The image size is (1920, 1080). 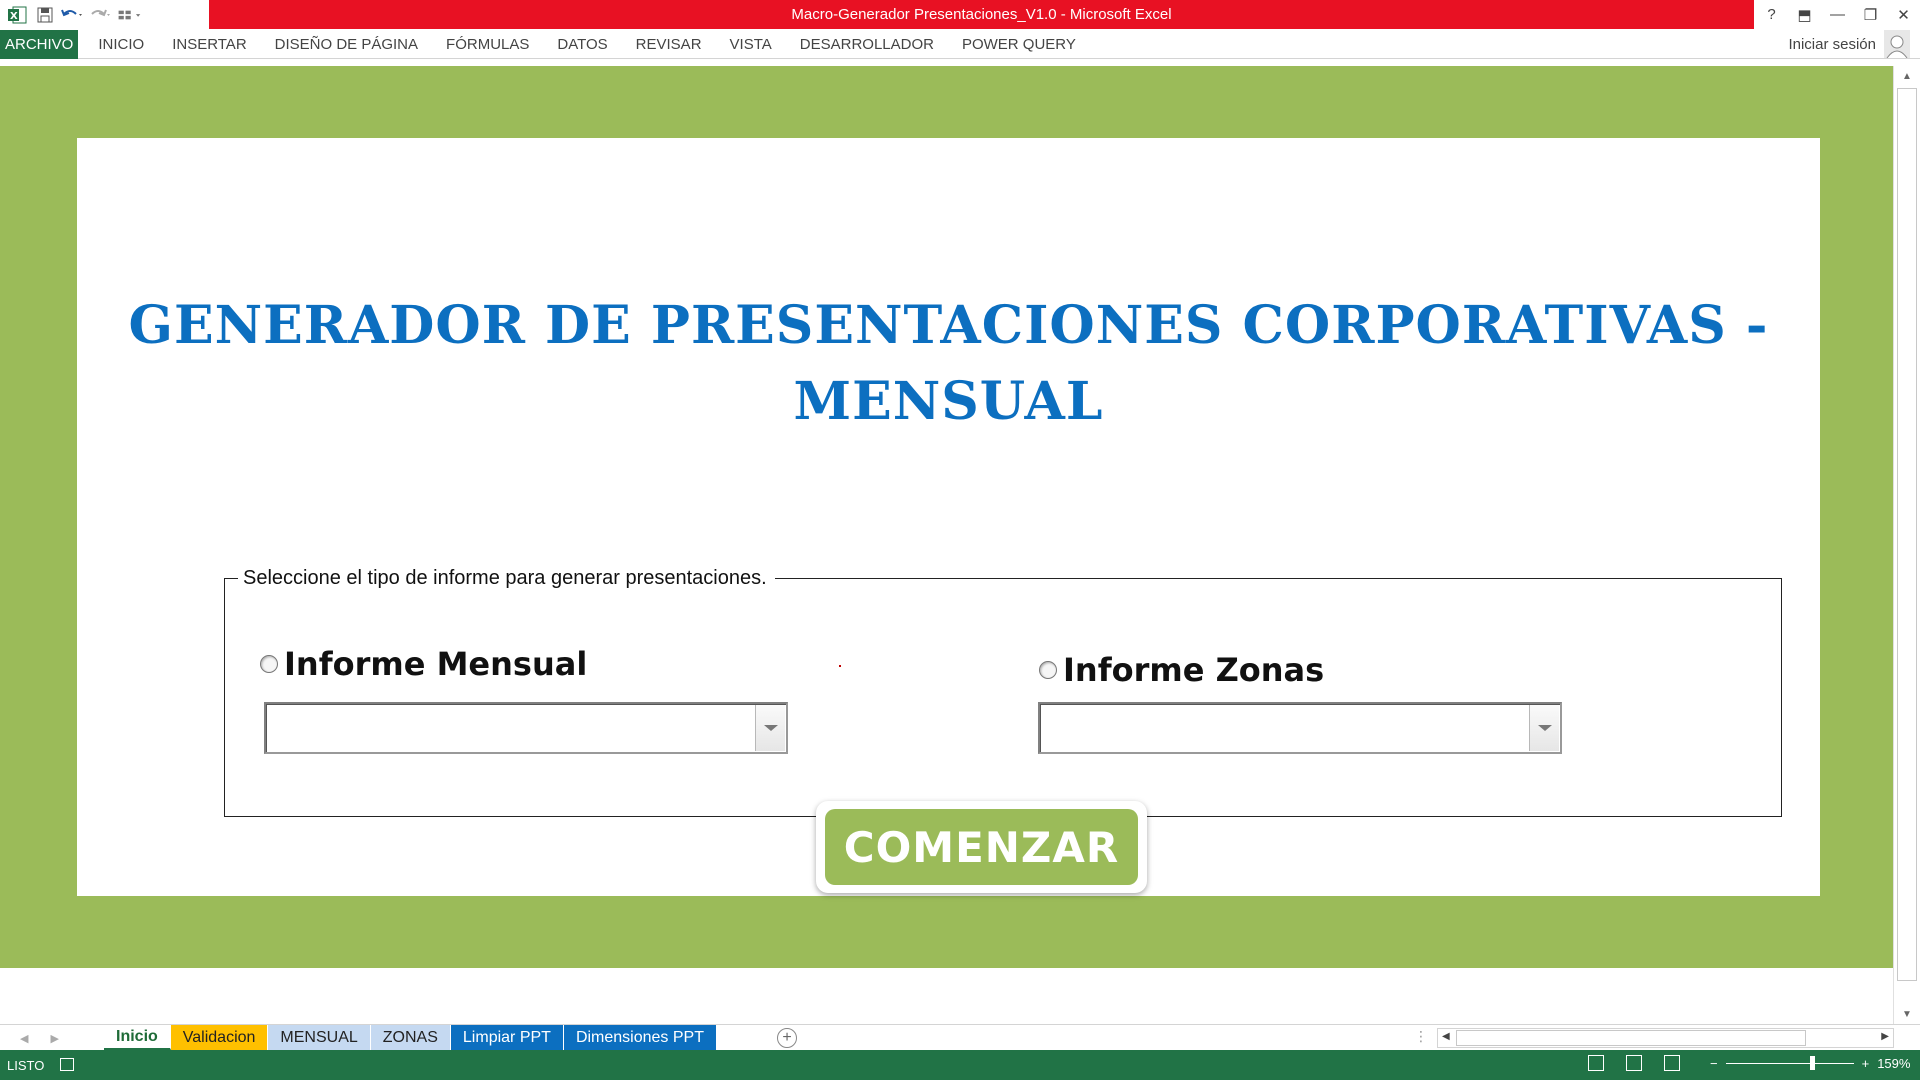 What do you see at coordinates (1048, 670) in the screenshot?
I see `radio-informe-zonas` at bounding box center [1048, 670].